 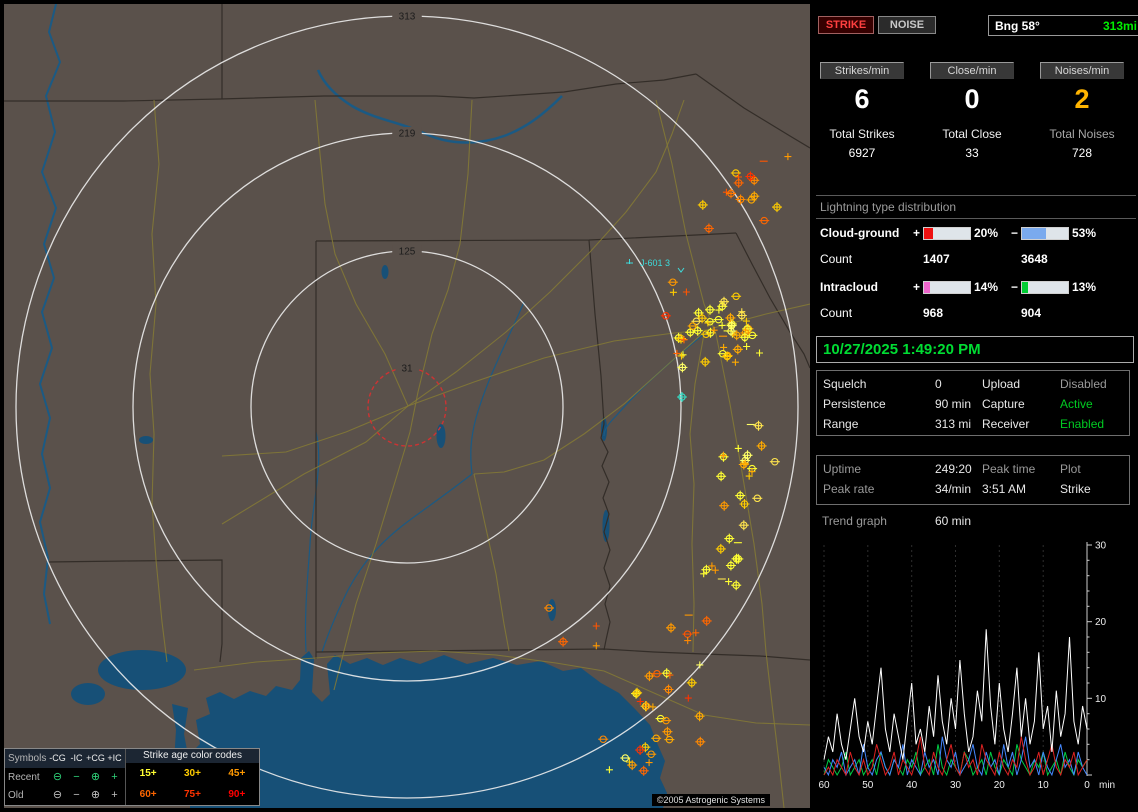 What do you see at coordinates (972, 134) in the screenshot?
I see `total-label: Total Close` at bounding box center [972, 134].